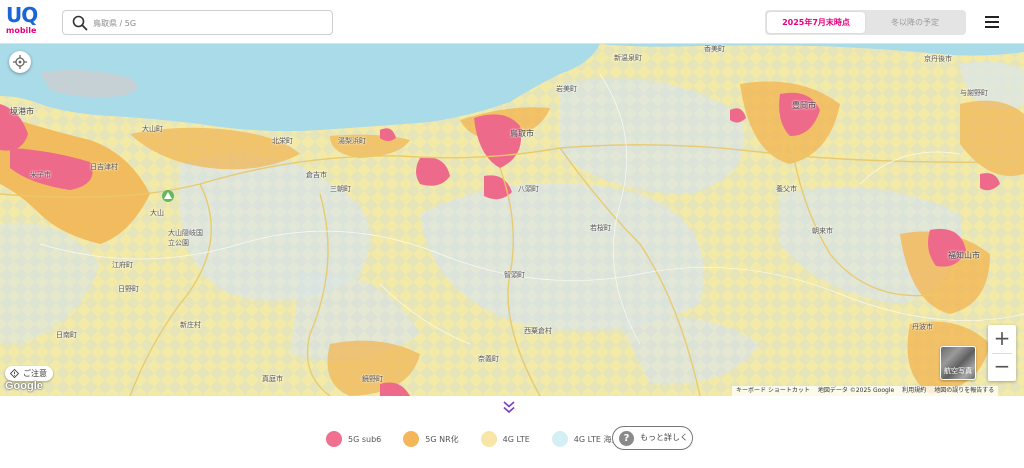  Describe the element at coordinates (128, 289) in the screenshot. I see `map-label: 日野町` at that location.